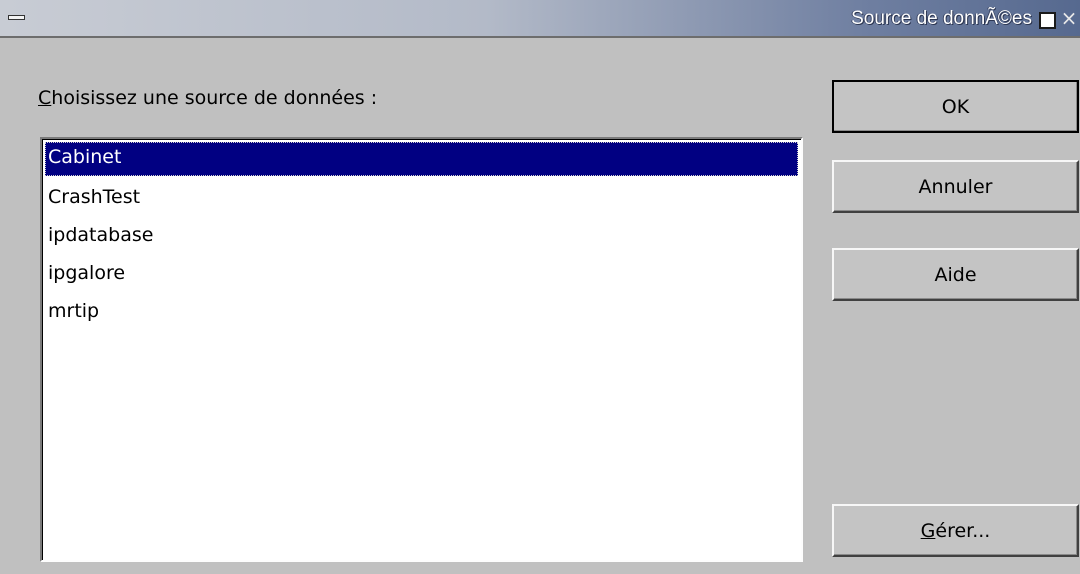 This screenshot has height=574, width=1080. I want to click on list-item-cabinet: Cabinet, so click(421, 159).